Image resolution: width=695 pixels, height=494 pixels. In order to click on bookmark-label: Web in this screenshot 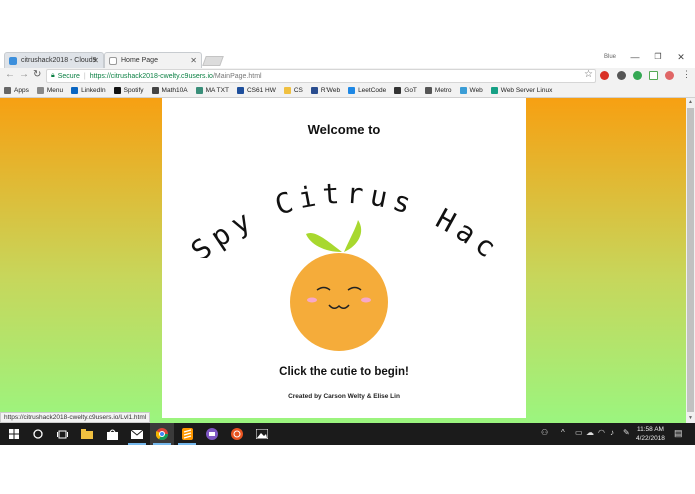, I will do `click(476, 90)`.